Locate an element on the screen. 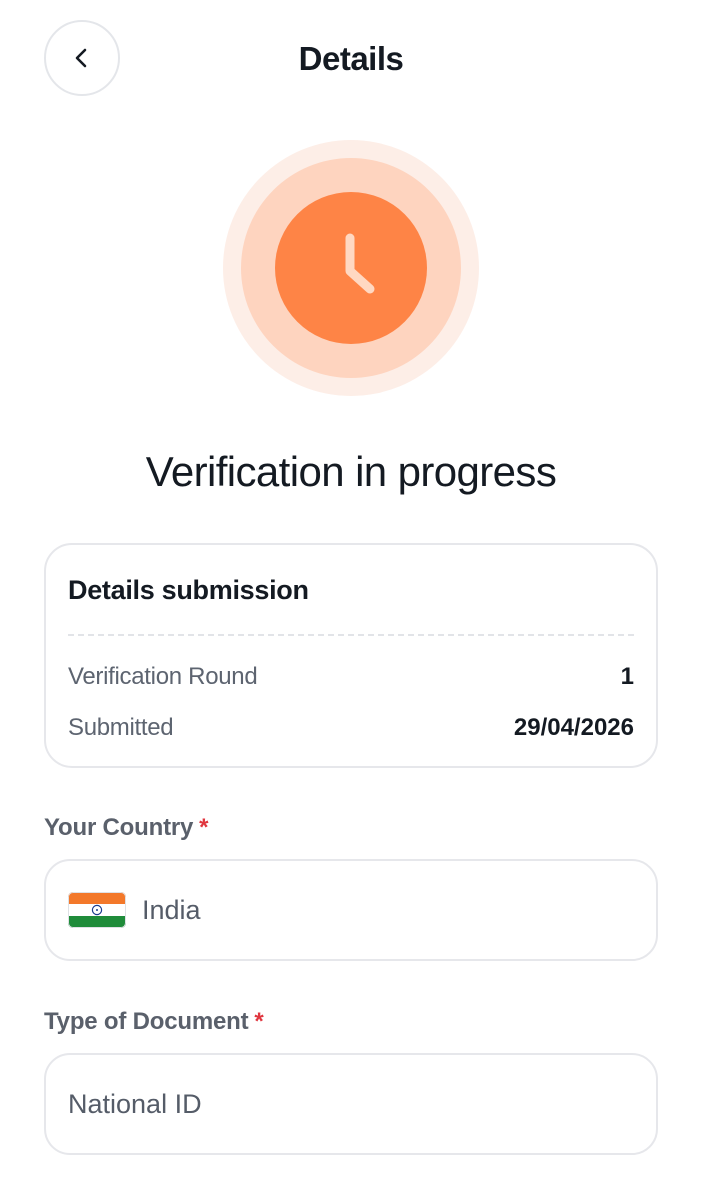 The image size is (702, 1199). country-label: Your Country * is located at coordinates (126, 828).